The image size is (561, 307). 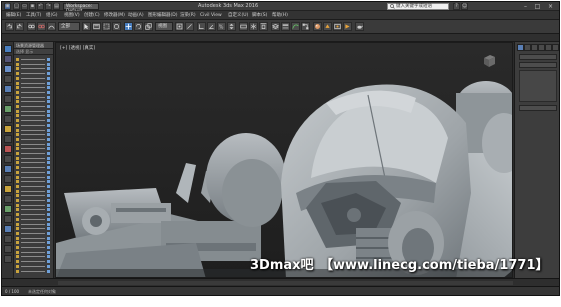 What do you see at coordinates (456, 6) in the screenshot?
I see `help-icon: ?` at bounding box center [456, 6].